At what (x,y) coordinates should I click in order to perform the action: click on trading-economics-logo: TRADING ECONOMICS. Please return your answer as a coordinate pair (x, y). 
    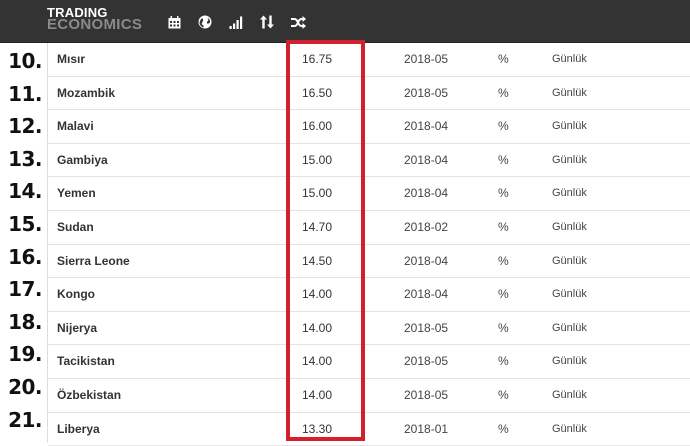
    Looking at the image, I should click on (94, 19).